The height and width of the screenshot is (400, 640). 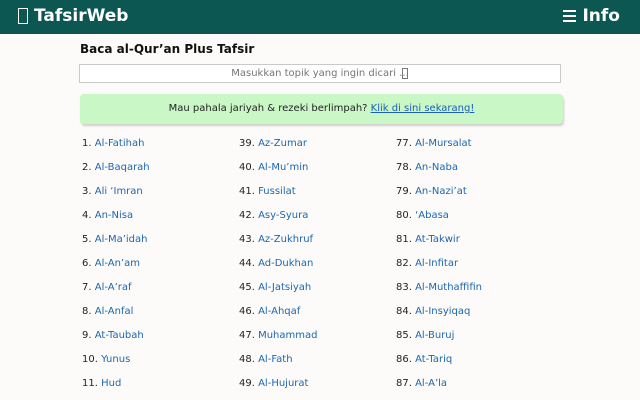 I want to click on surah-number: 5., so click(x=87, y=239).